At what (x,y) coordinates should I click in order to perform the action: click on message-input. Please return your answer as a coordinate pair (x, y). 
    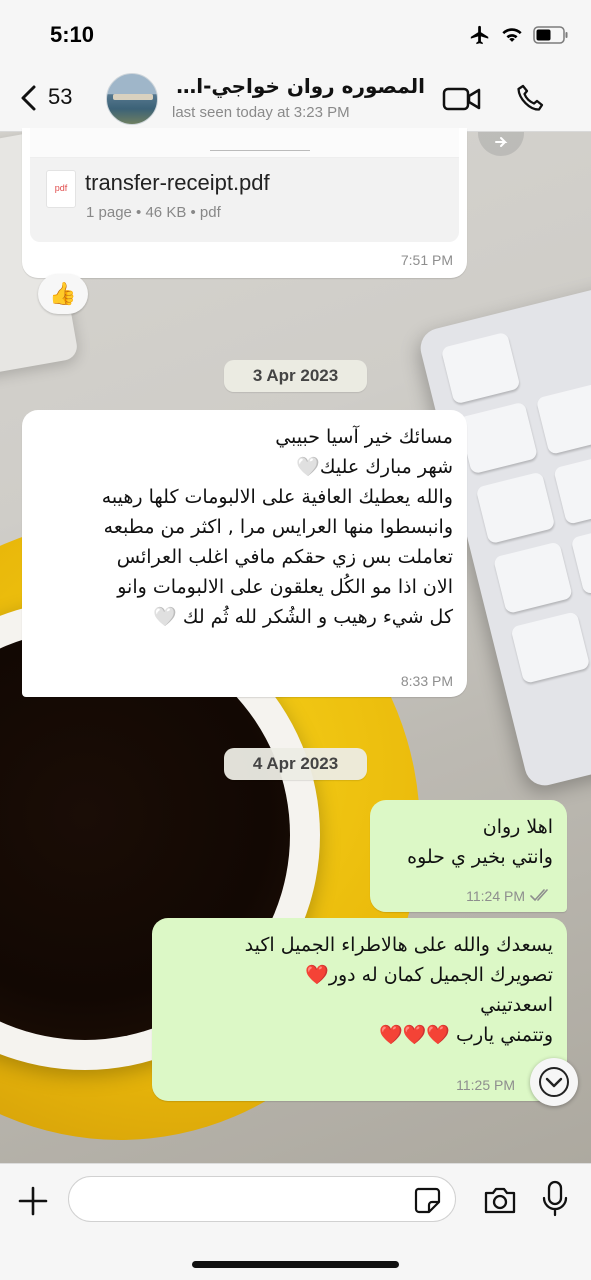
    Looking at the image, I should click on (262, 1199).